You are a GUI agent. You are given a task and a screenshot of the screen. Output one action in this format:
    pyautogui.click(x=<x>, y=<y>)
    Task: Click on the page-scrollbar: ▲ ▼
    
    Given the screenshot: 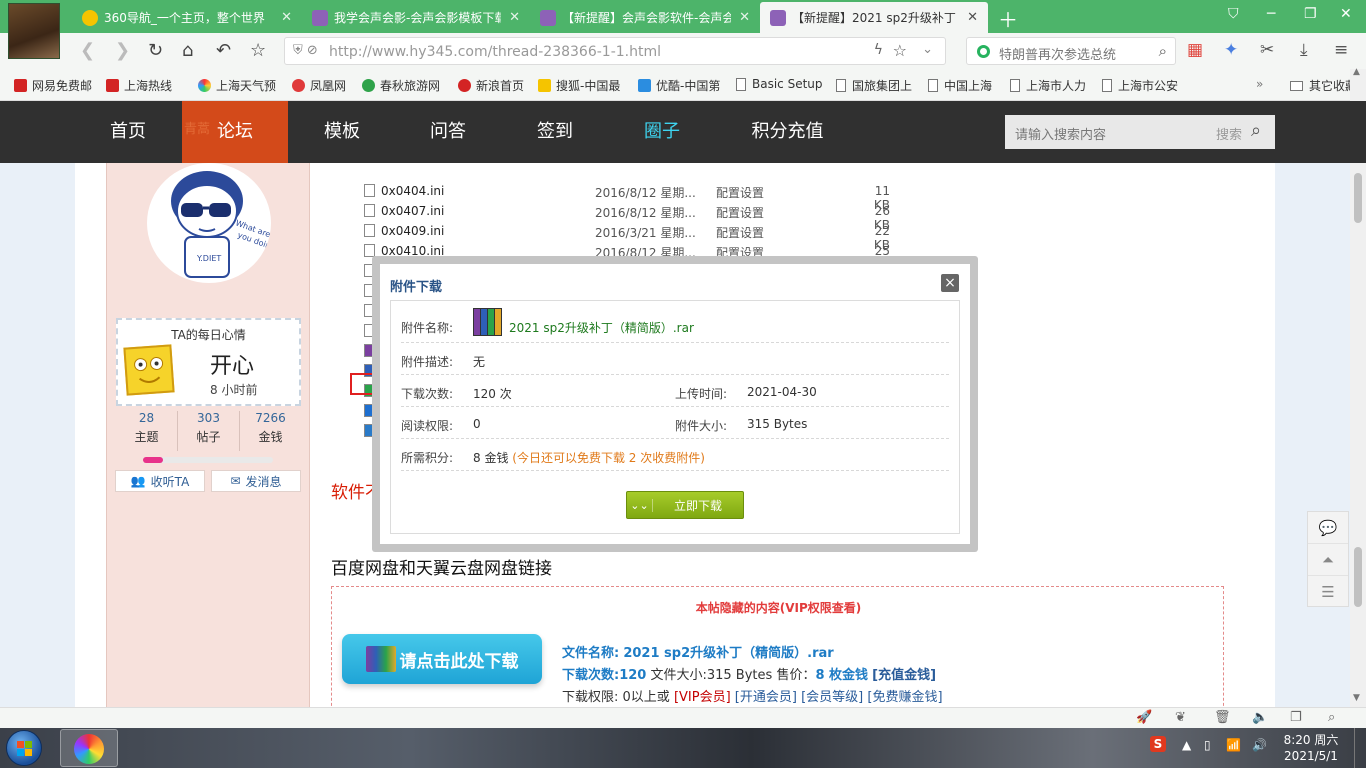 What is the action you would take?
    pyautogui.click(x=1358, y=387)
    